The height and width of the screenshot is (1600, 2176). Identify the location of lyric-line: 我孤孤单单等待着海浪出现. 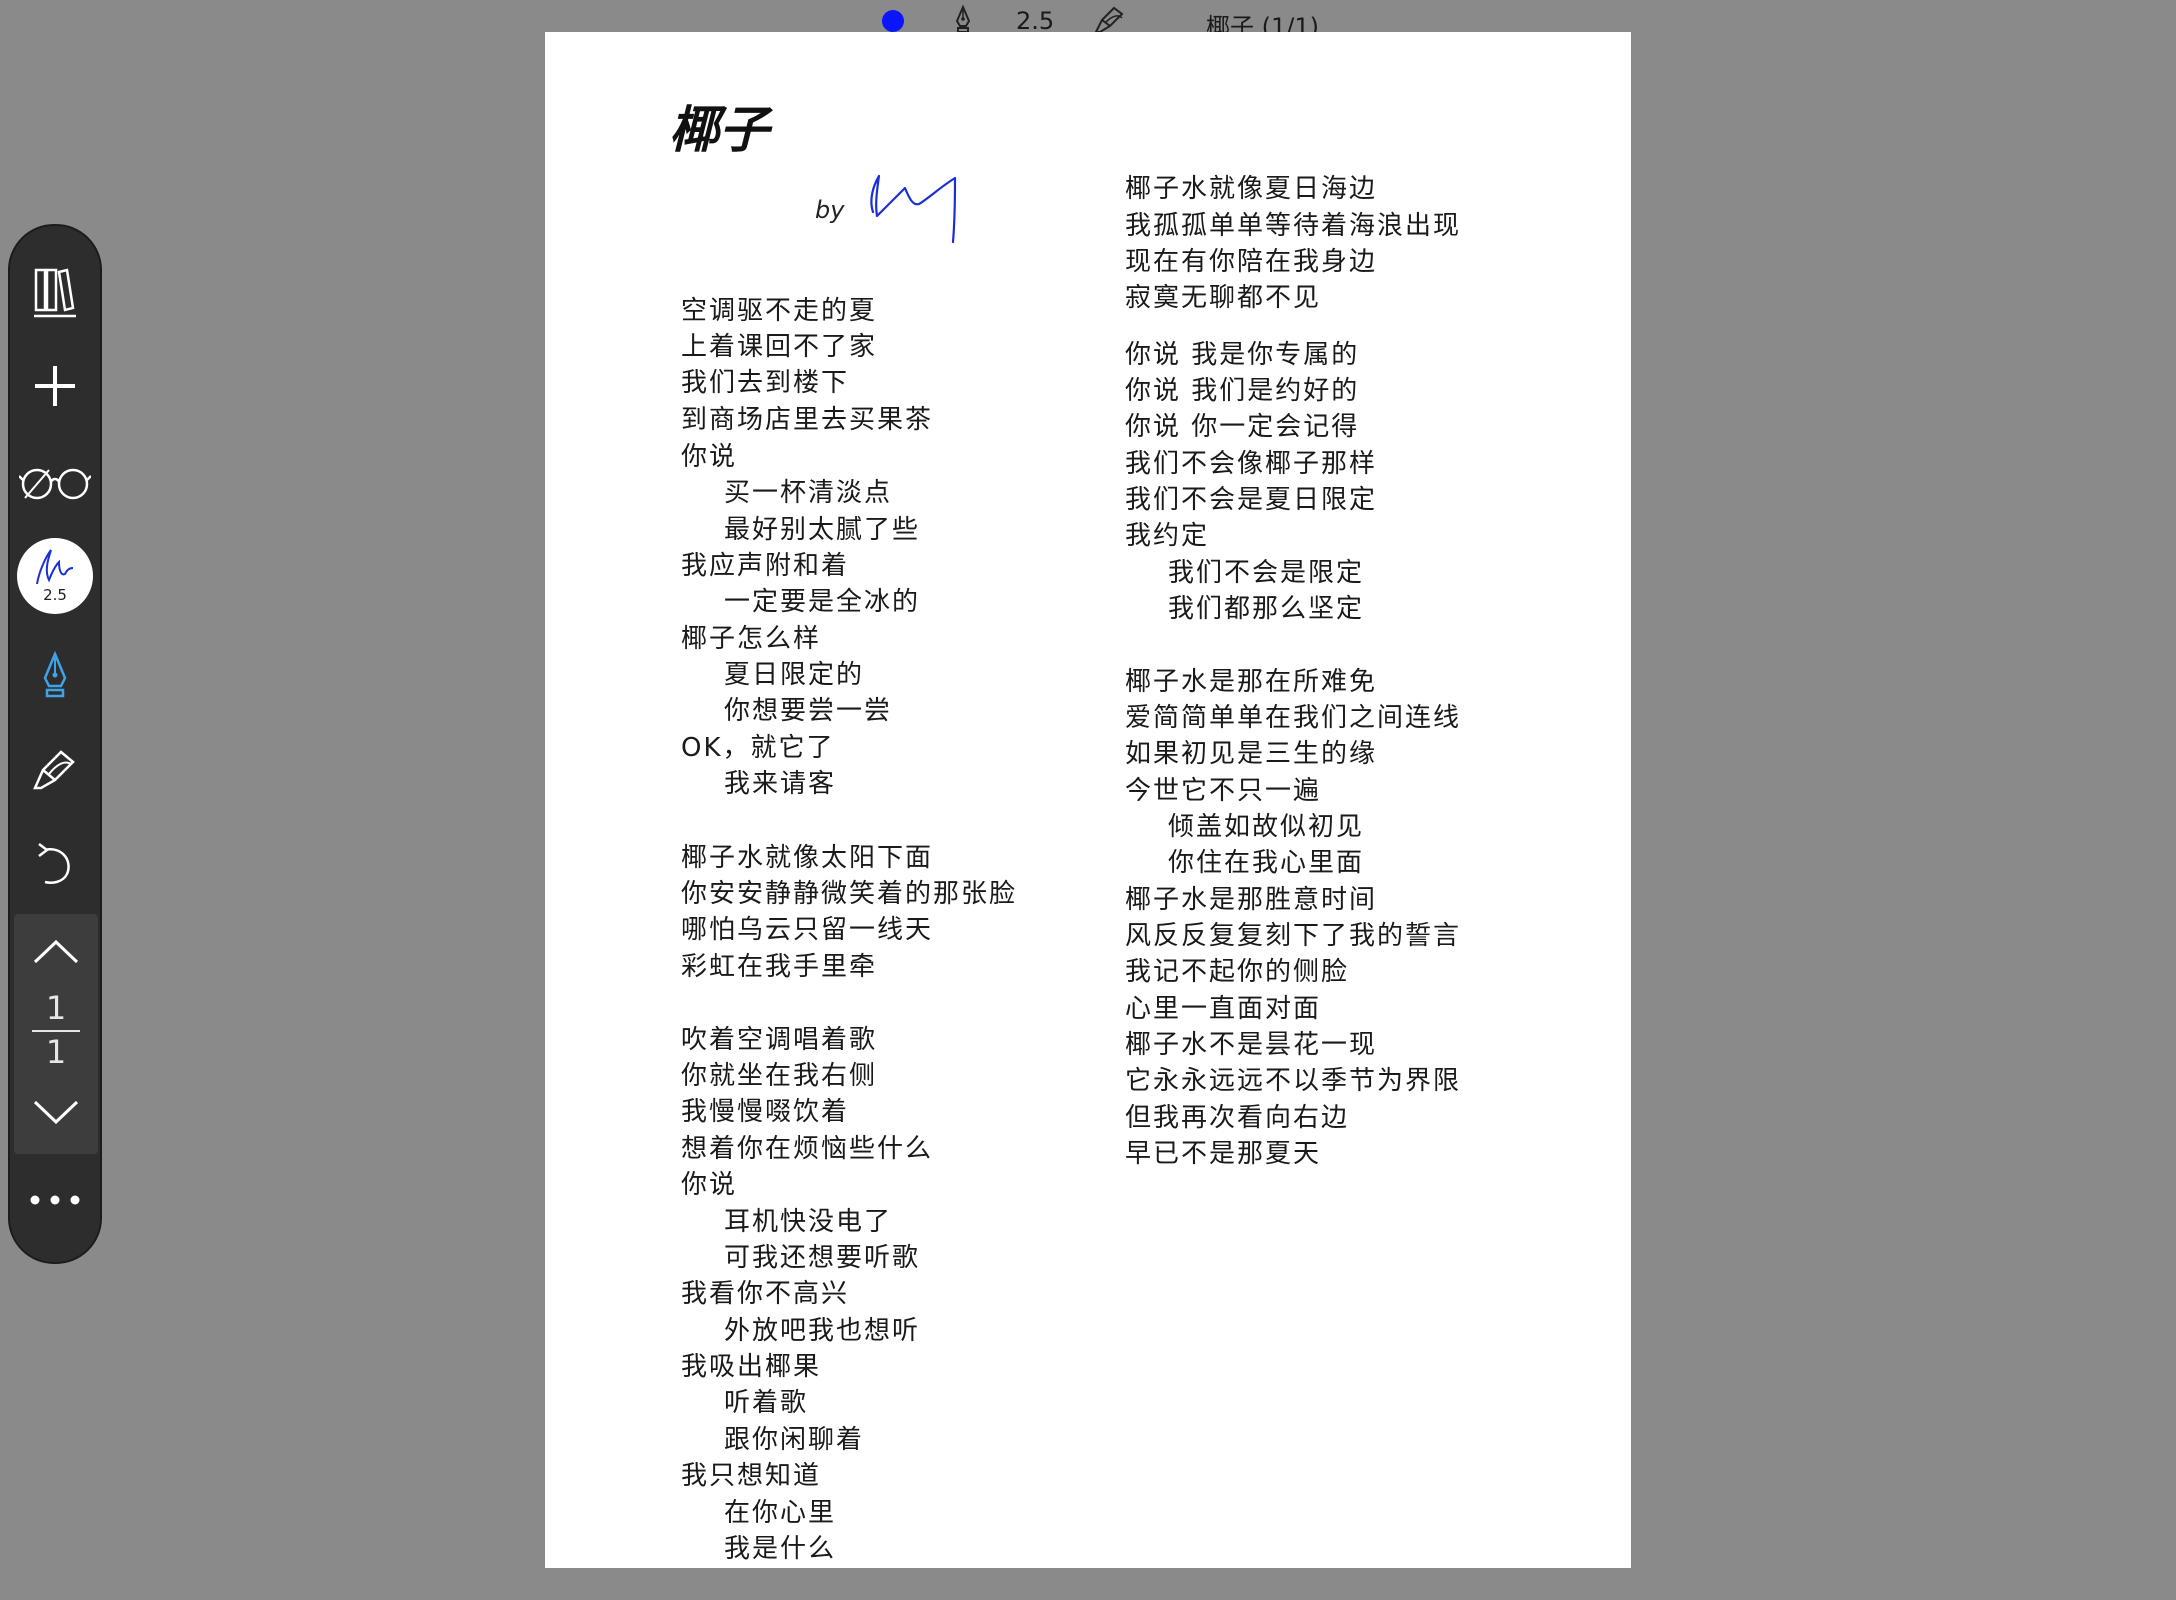
(1293, 226).